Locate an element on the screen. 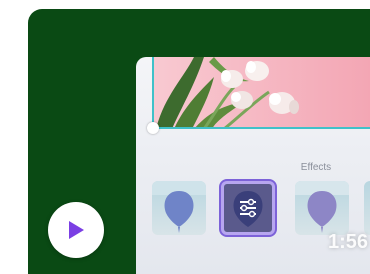 The height and width of the screenshot is (274, 370). play-button is located at coordinates (76, 230).